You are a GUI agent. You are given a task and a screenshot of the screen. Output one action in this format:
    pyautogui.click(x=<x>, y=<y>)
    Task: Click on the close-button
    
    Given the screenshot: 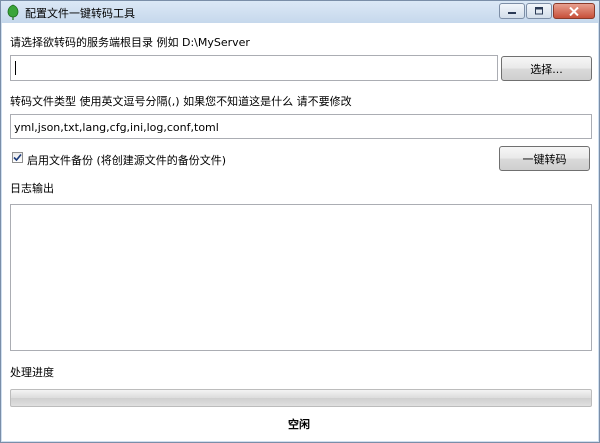 What is the action you would take?
    pyautogui.click(x=574, y=11)
    